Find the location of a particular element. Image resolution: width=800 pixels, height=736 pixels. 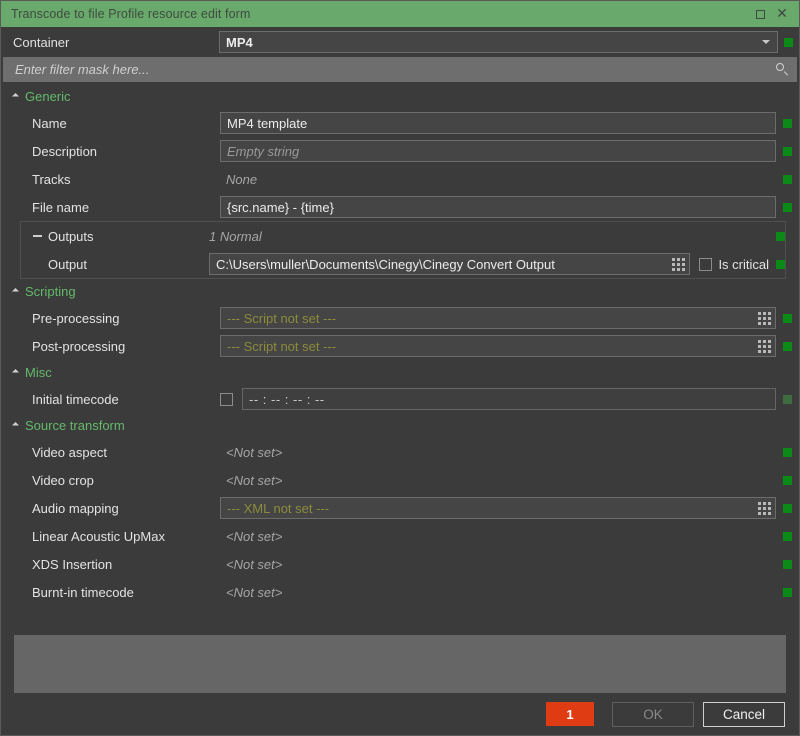

section-header-misc: Misc is located at coordinates (400, 372).